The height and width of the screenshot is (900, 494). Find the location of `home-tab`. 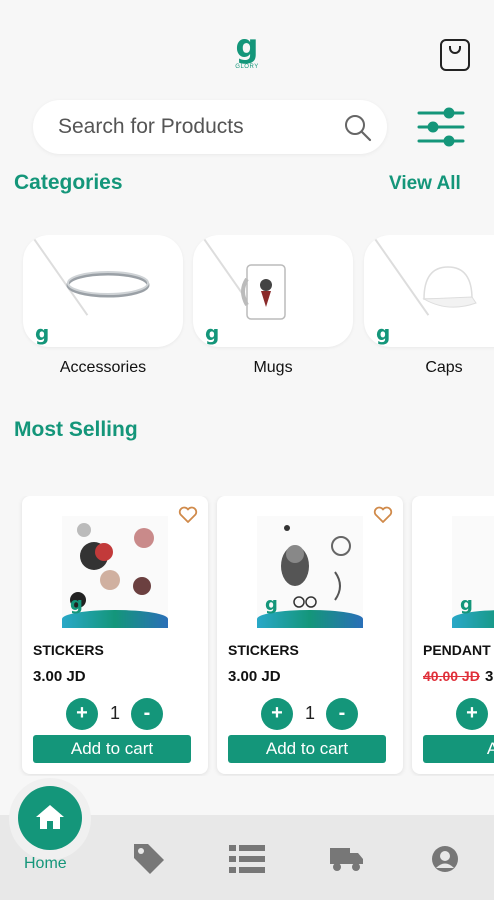

home-tab is located at coordinates (50, 818).